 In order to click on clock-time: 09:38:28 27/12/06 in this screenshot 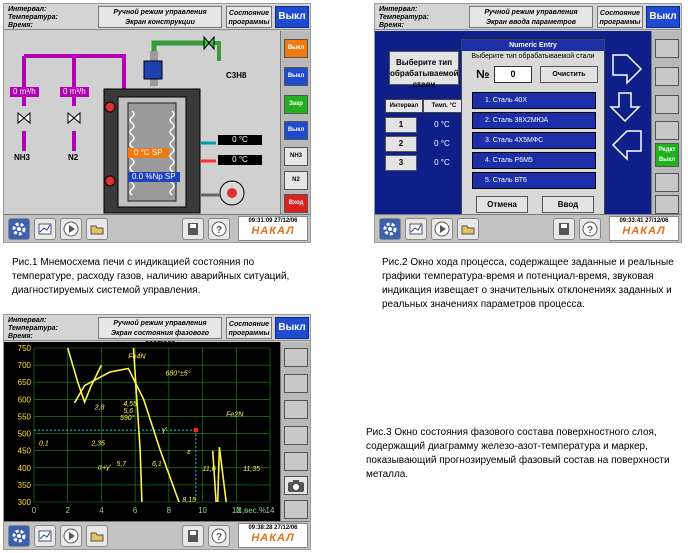, I will do `click(273, 528)`.